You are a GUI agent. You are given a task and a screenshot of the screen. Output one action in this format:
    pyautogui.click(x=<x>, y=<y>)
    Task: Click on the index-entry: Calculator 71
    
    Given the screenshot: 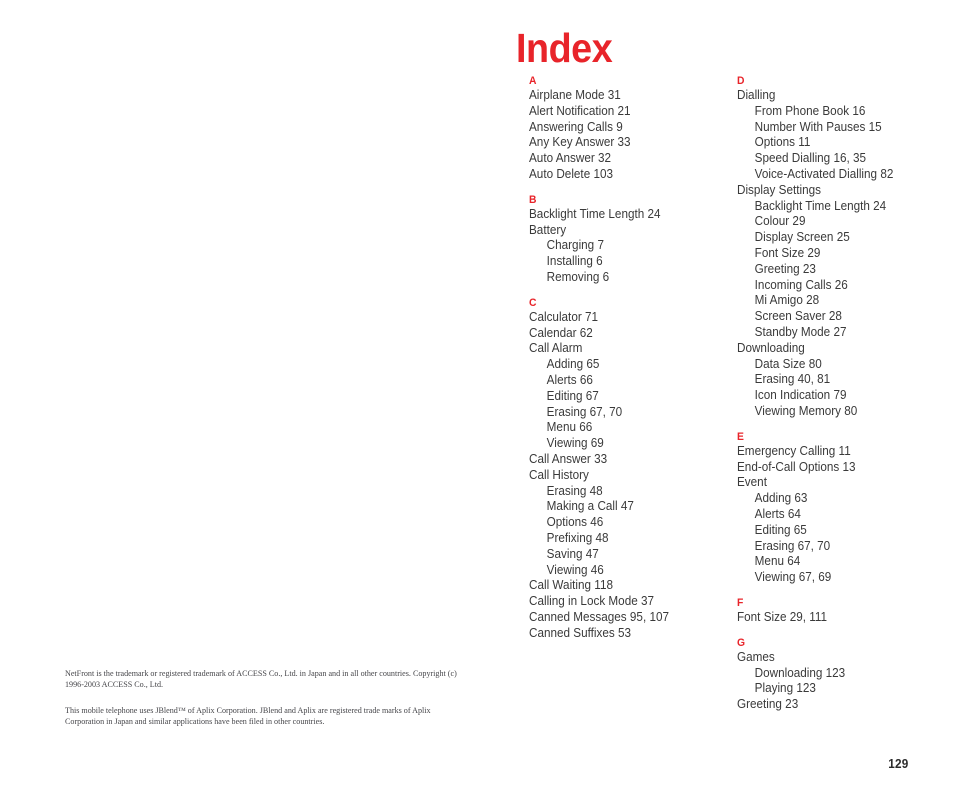 What is the action you would take?
    pyautogui.click(x=626, y=318)
    